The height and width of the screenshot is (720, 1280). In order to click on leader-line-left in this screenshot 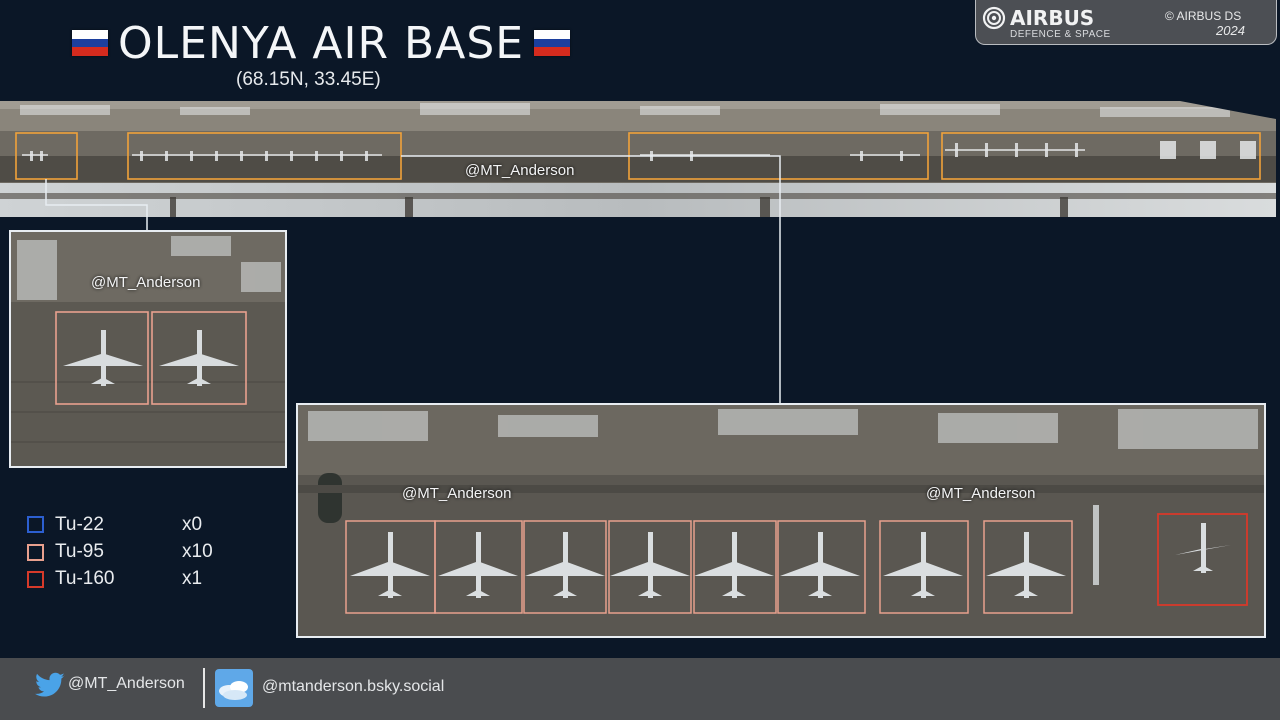, I will do `click(96, 204)`.